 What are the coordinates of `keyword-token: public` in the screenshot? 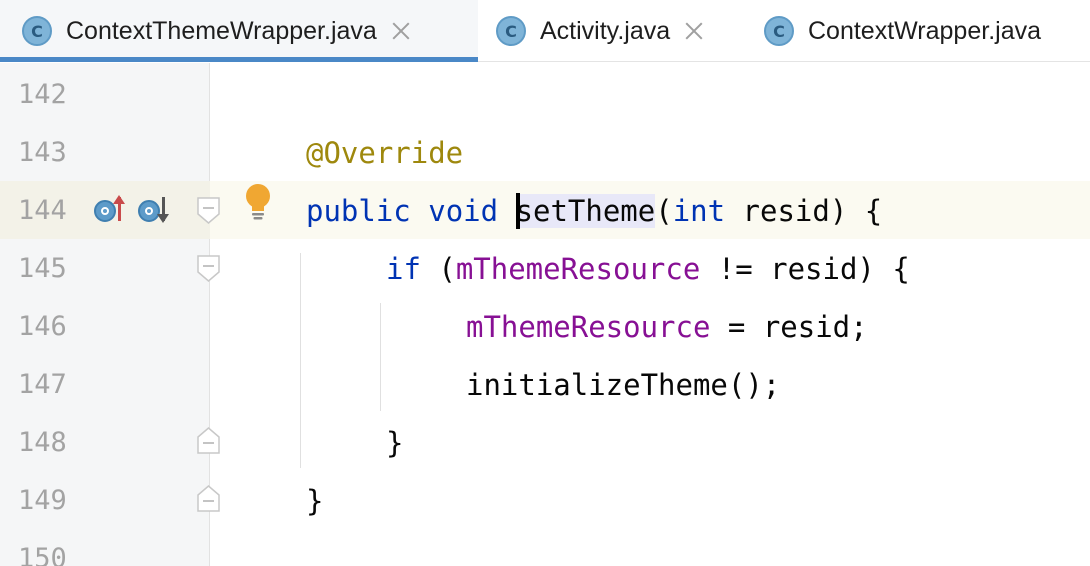 It's located at (358, 211).